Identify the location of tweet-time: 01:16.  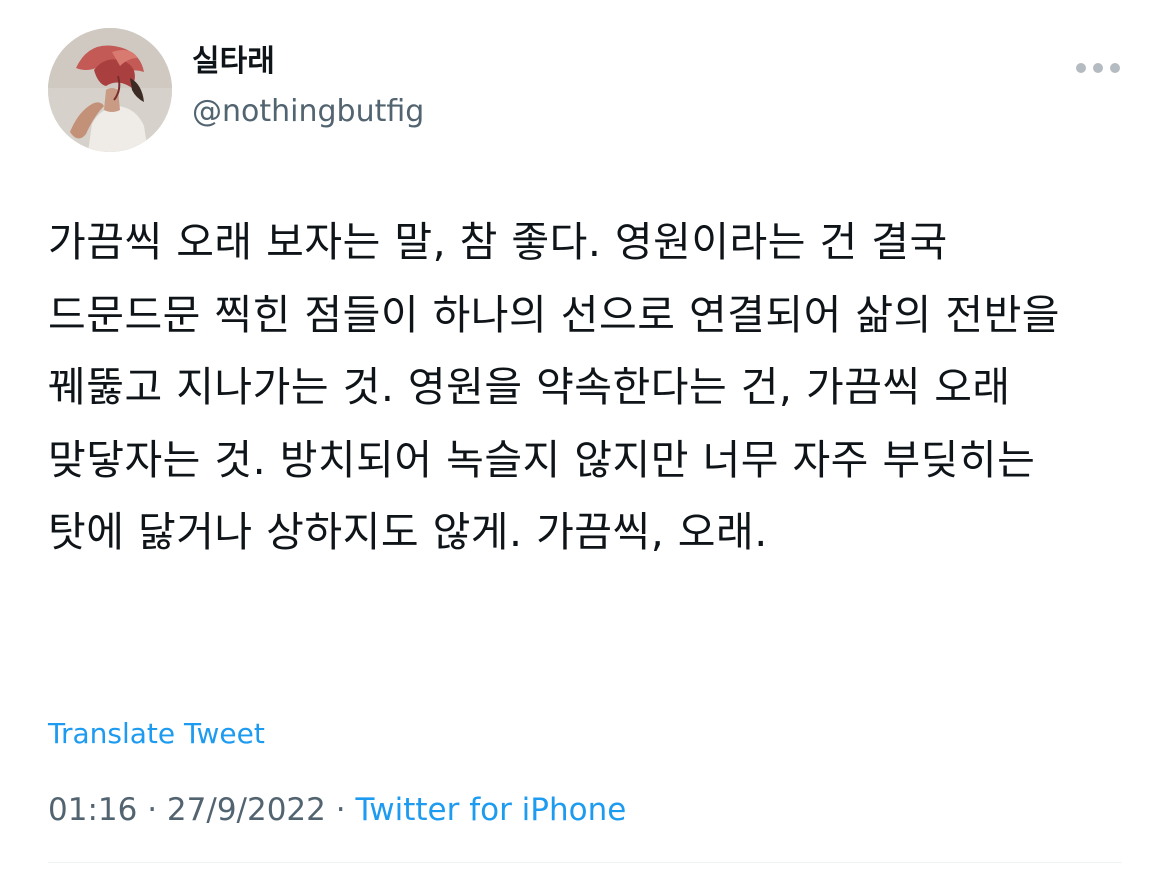
(92, 810).